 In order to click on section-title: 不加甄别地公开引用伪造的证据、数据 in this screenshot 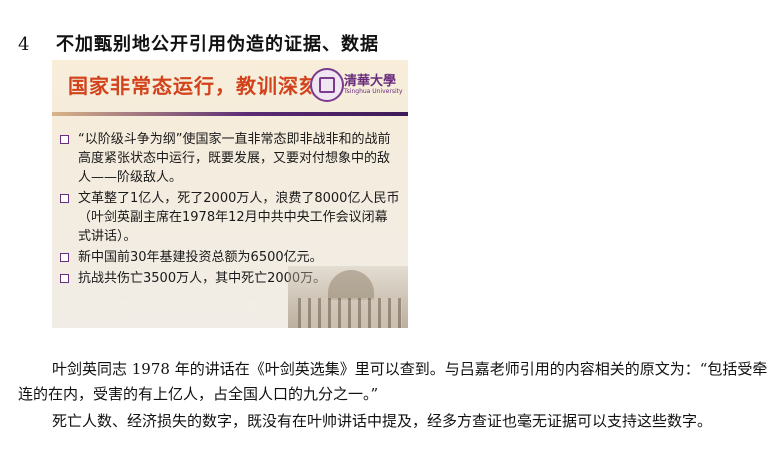, I will do `click(217, 44)`.